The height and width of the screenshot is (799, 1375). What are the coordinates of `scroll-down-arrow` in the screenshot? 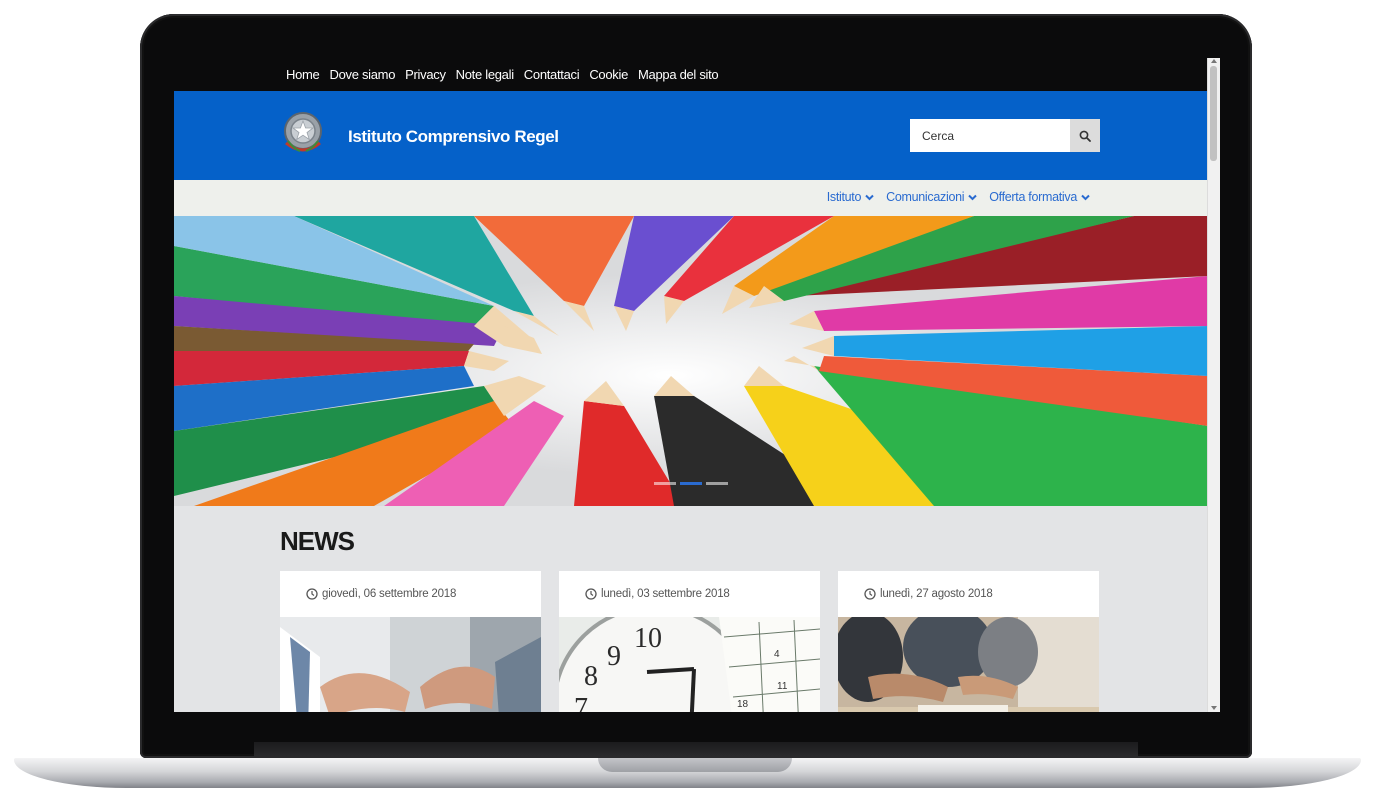 It's located at (1214, 708).